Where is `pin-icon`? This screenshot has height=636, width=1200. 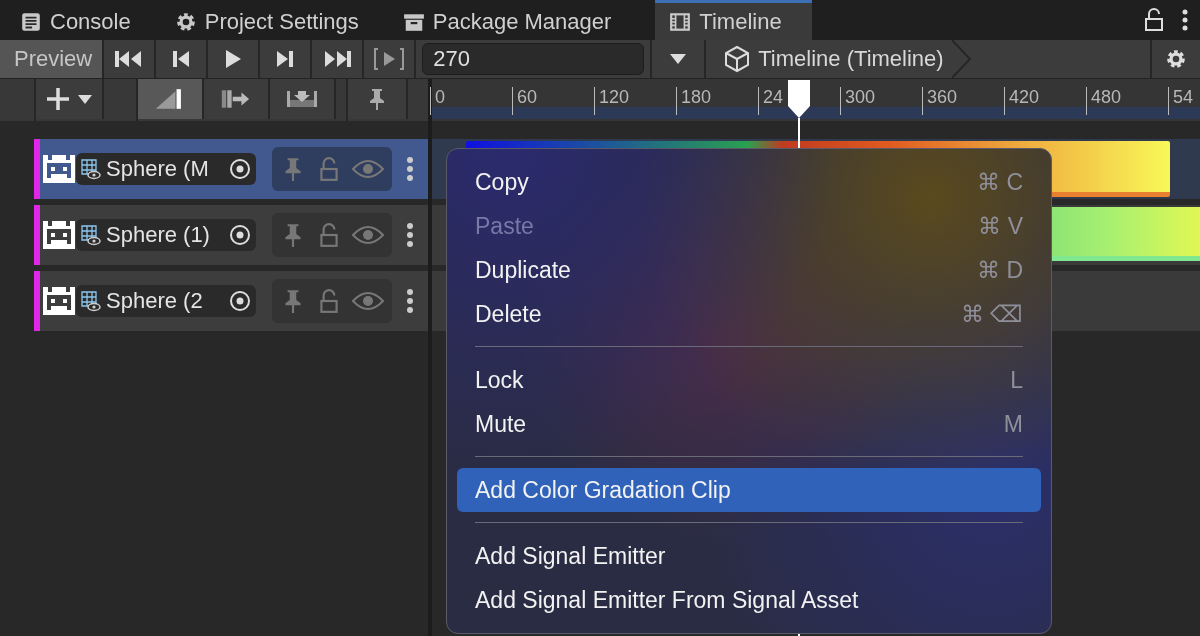
pin-icon is located at coordinates (377, 99).